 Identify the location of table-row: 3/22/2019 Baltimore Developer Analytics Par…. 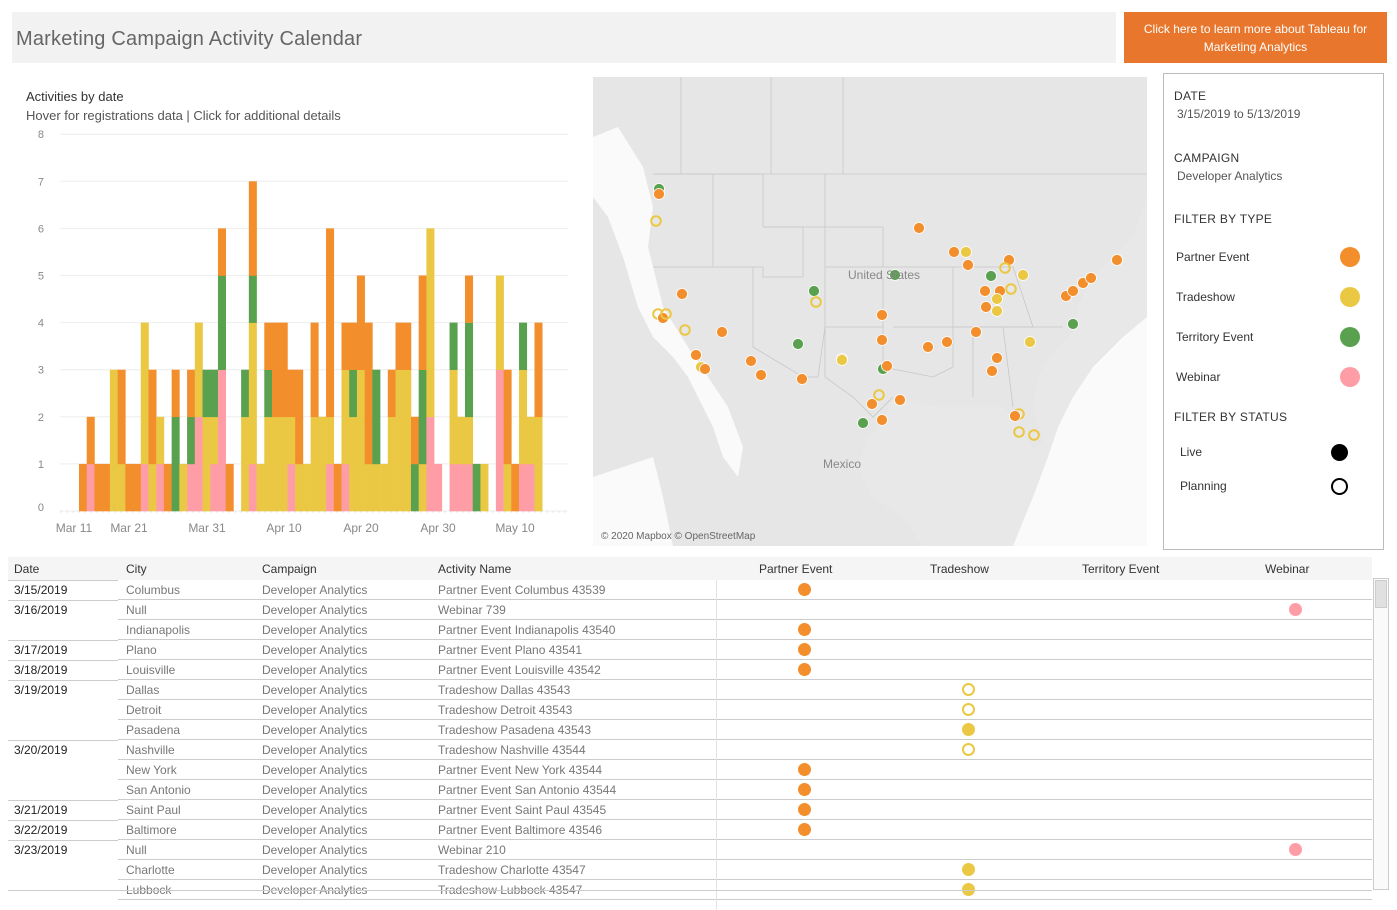
(690, 830).